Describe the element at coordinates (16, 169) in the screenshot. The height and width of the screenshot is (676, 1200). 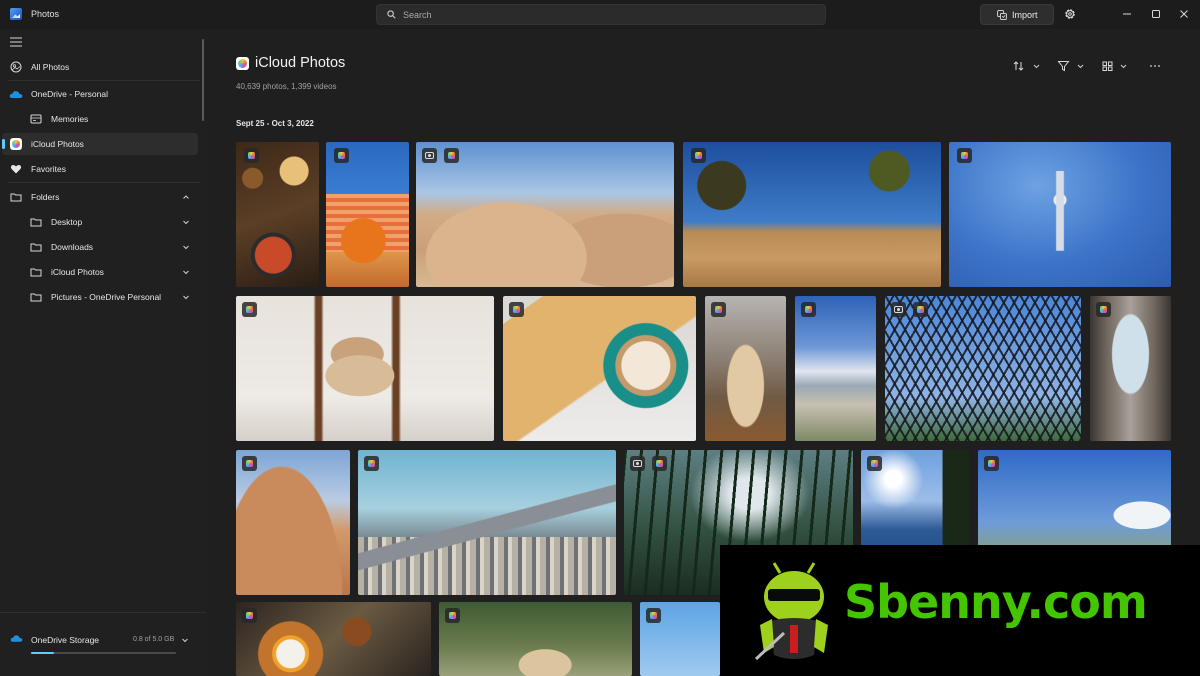
I see `heart-icon` at that location.